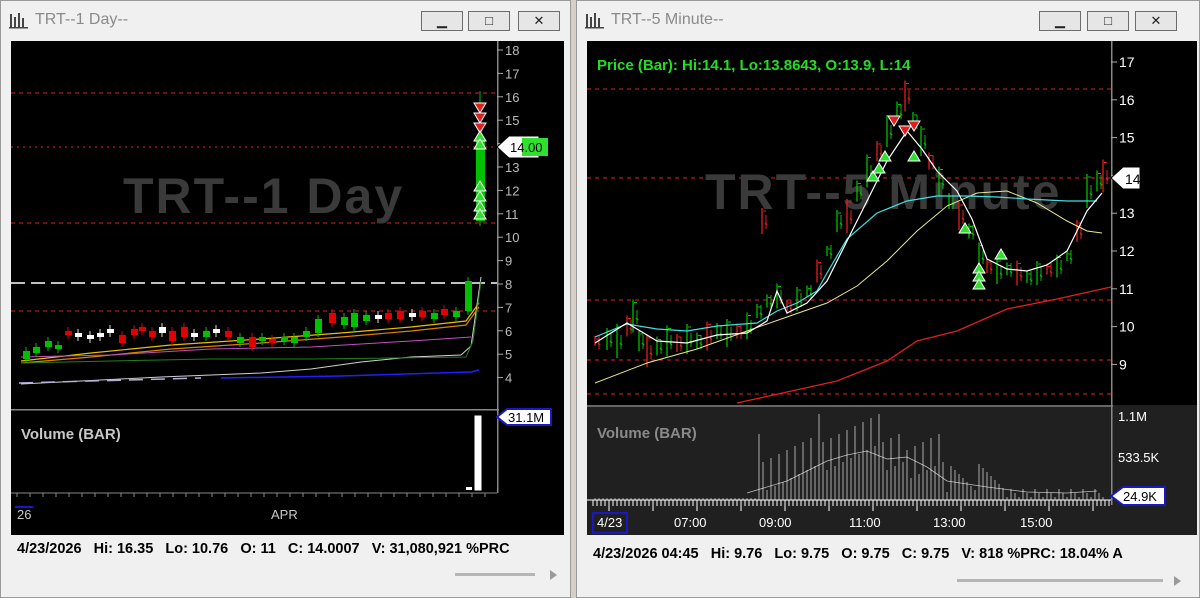 The width and height of the screenshot is (1200, 598). I want to click on info-date: 4/23/2026 04:45, so click(646, 554).